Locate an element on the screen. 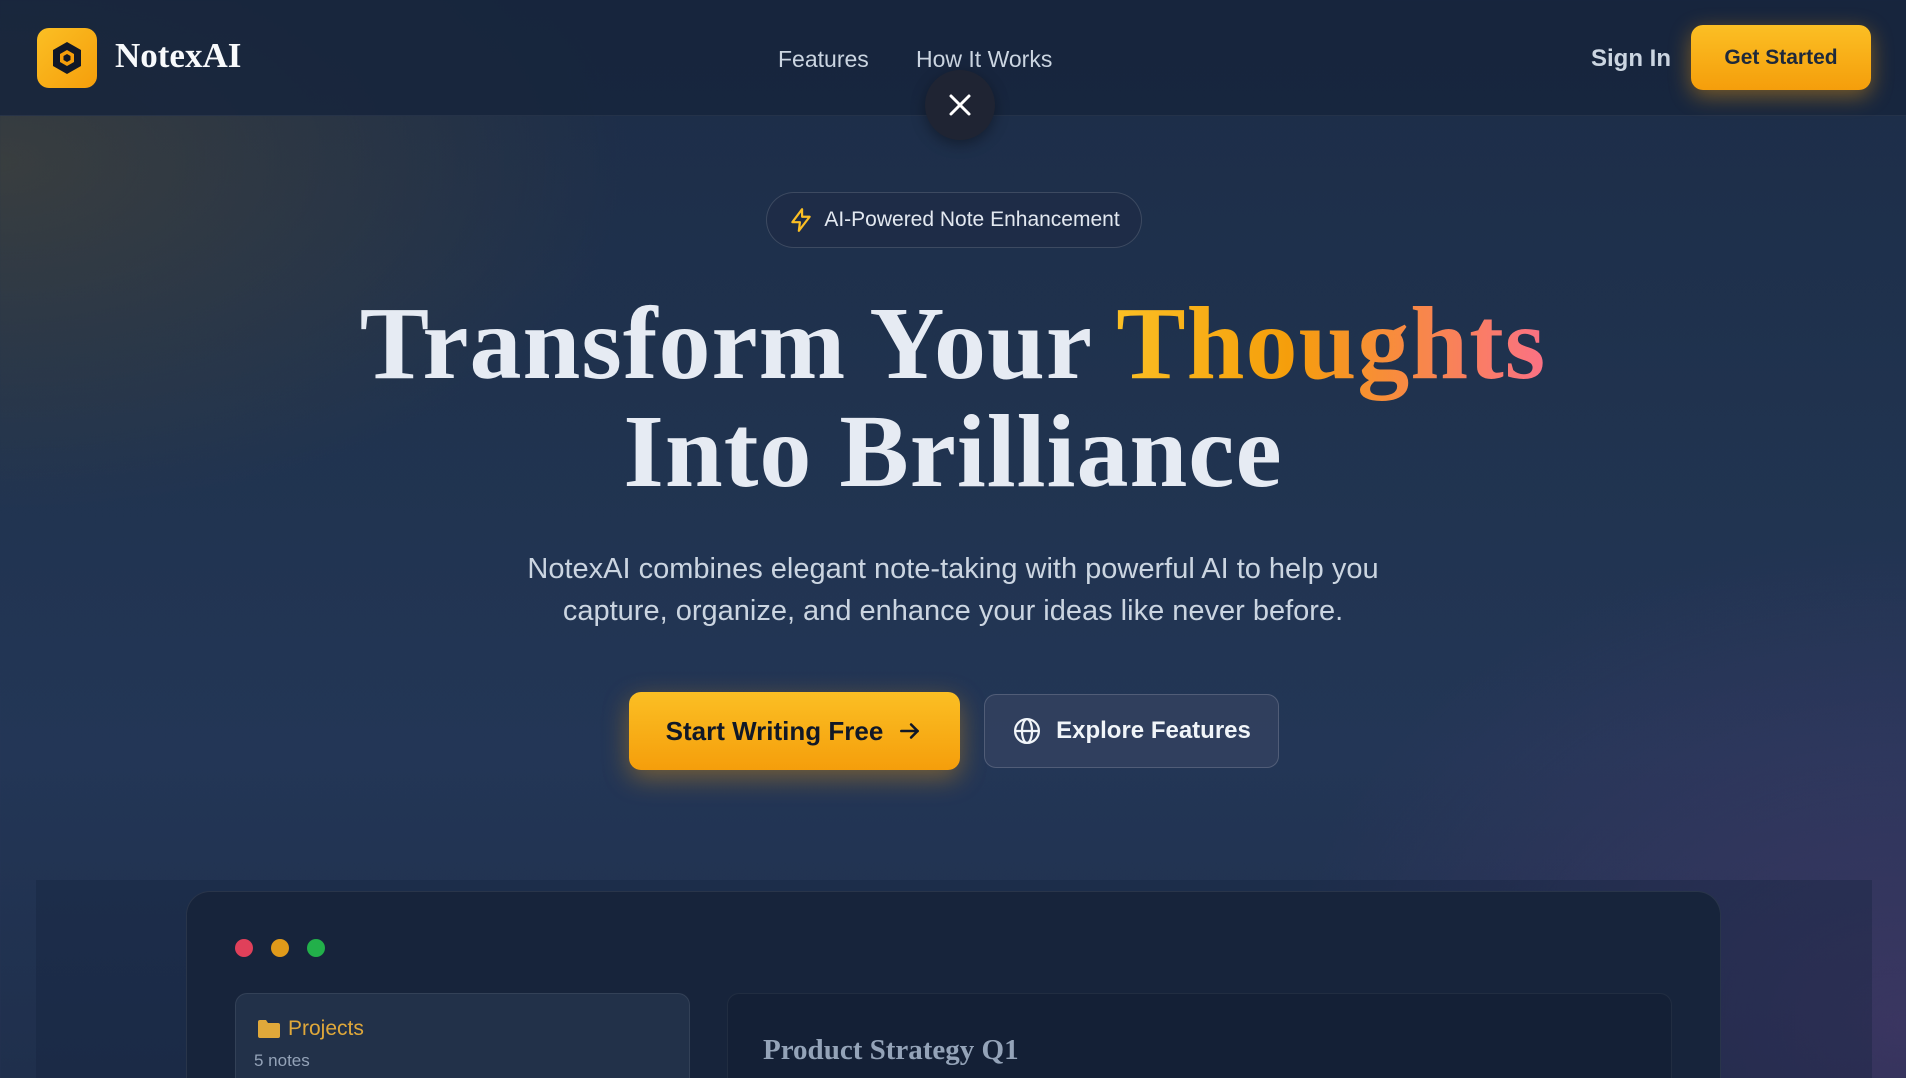 The width and height of the screenshot is (1906, 1078). logo is located at coordinates (67, 58).